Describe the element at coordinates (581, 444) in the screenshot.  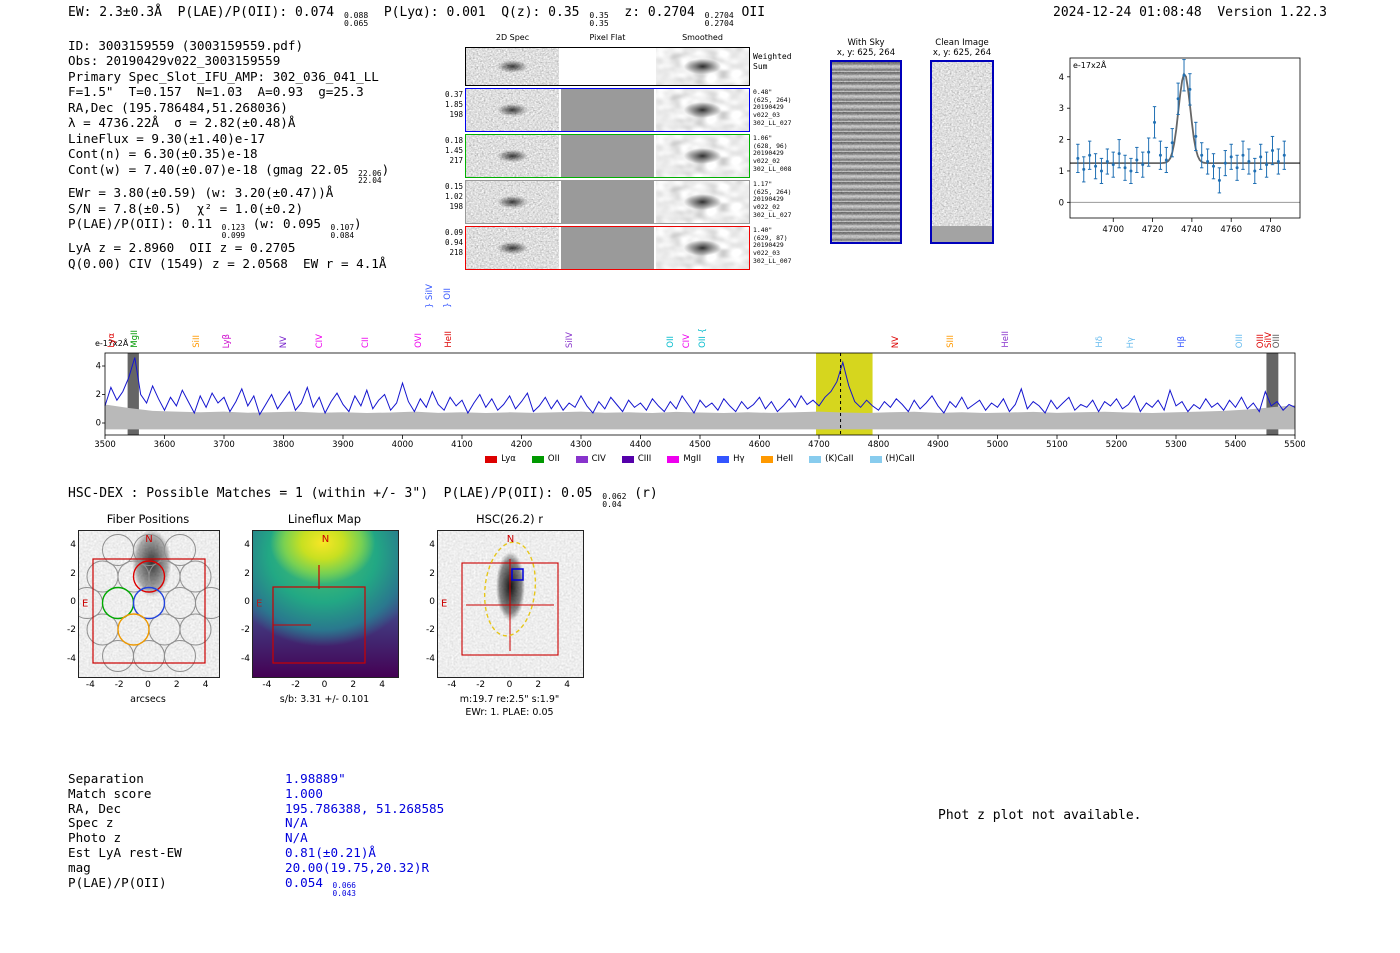
I see `svg-text: 4300` at that location.